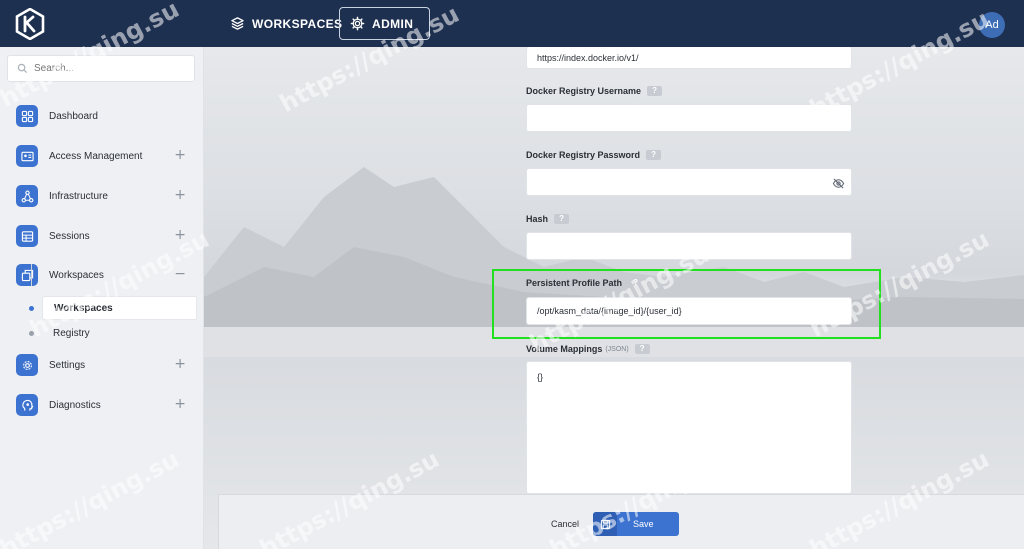 The image size is (1024, 549). What do you see at coordinates (689, 246) in the screenshot?
I see `hash-field` at bounding box center [689, 246].